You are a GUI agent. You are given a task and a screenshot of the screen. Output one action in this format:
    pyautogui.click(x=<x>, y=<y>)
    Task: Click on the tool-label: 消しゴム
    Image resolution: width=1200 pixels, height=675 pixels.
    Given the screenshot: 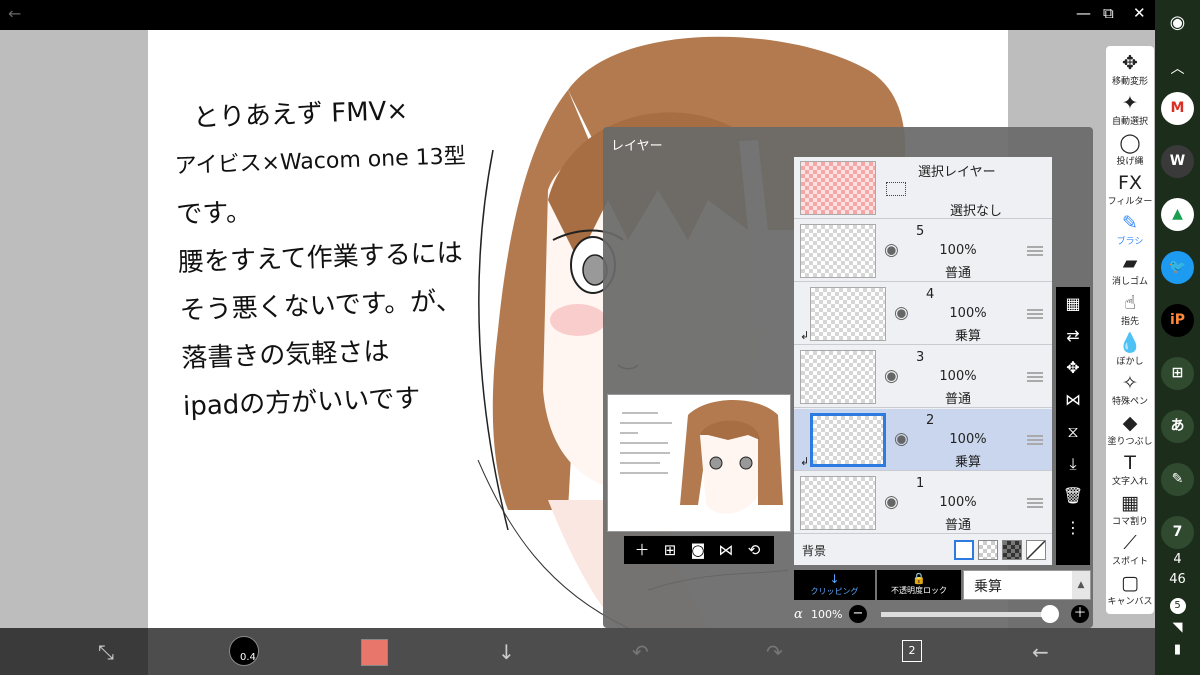 What is the action you would take?
    pyautogui.click(x=1129, y=282)
    